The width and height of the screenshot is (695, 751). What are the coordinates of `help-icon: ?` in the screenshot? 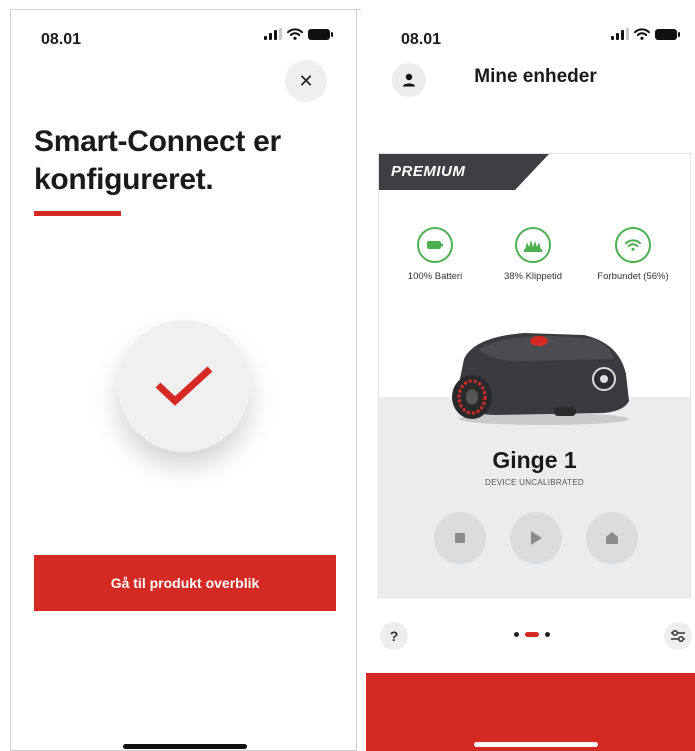 It's located at (394, 636).